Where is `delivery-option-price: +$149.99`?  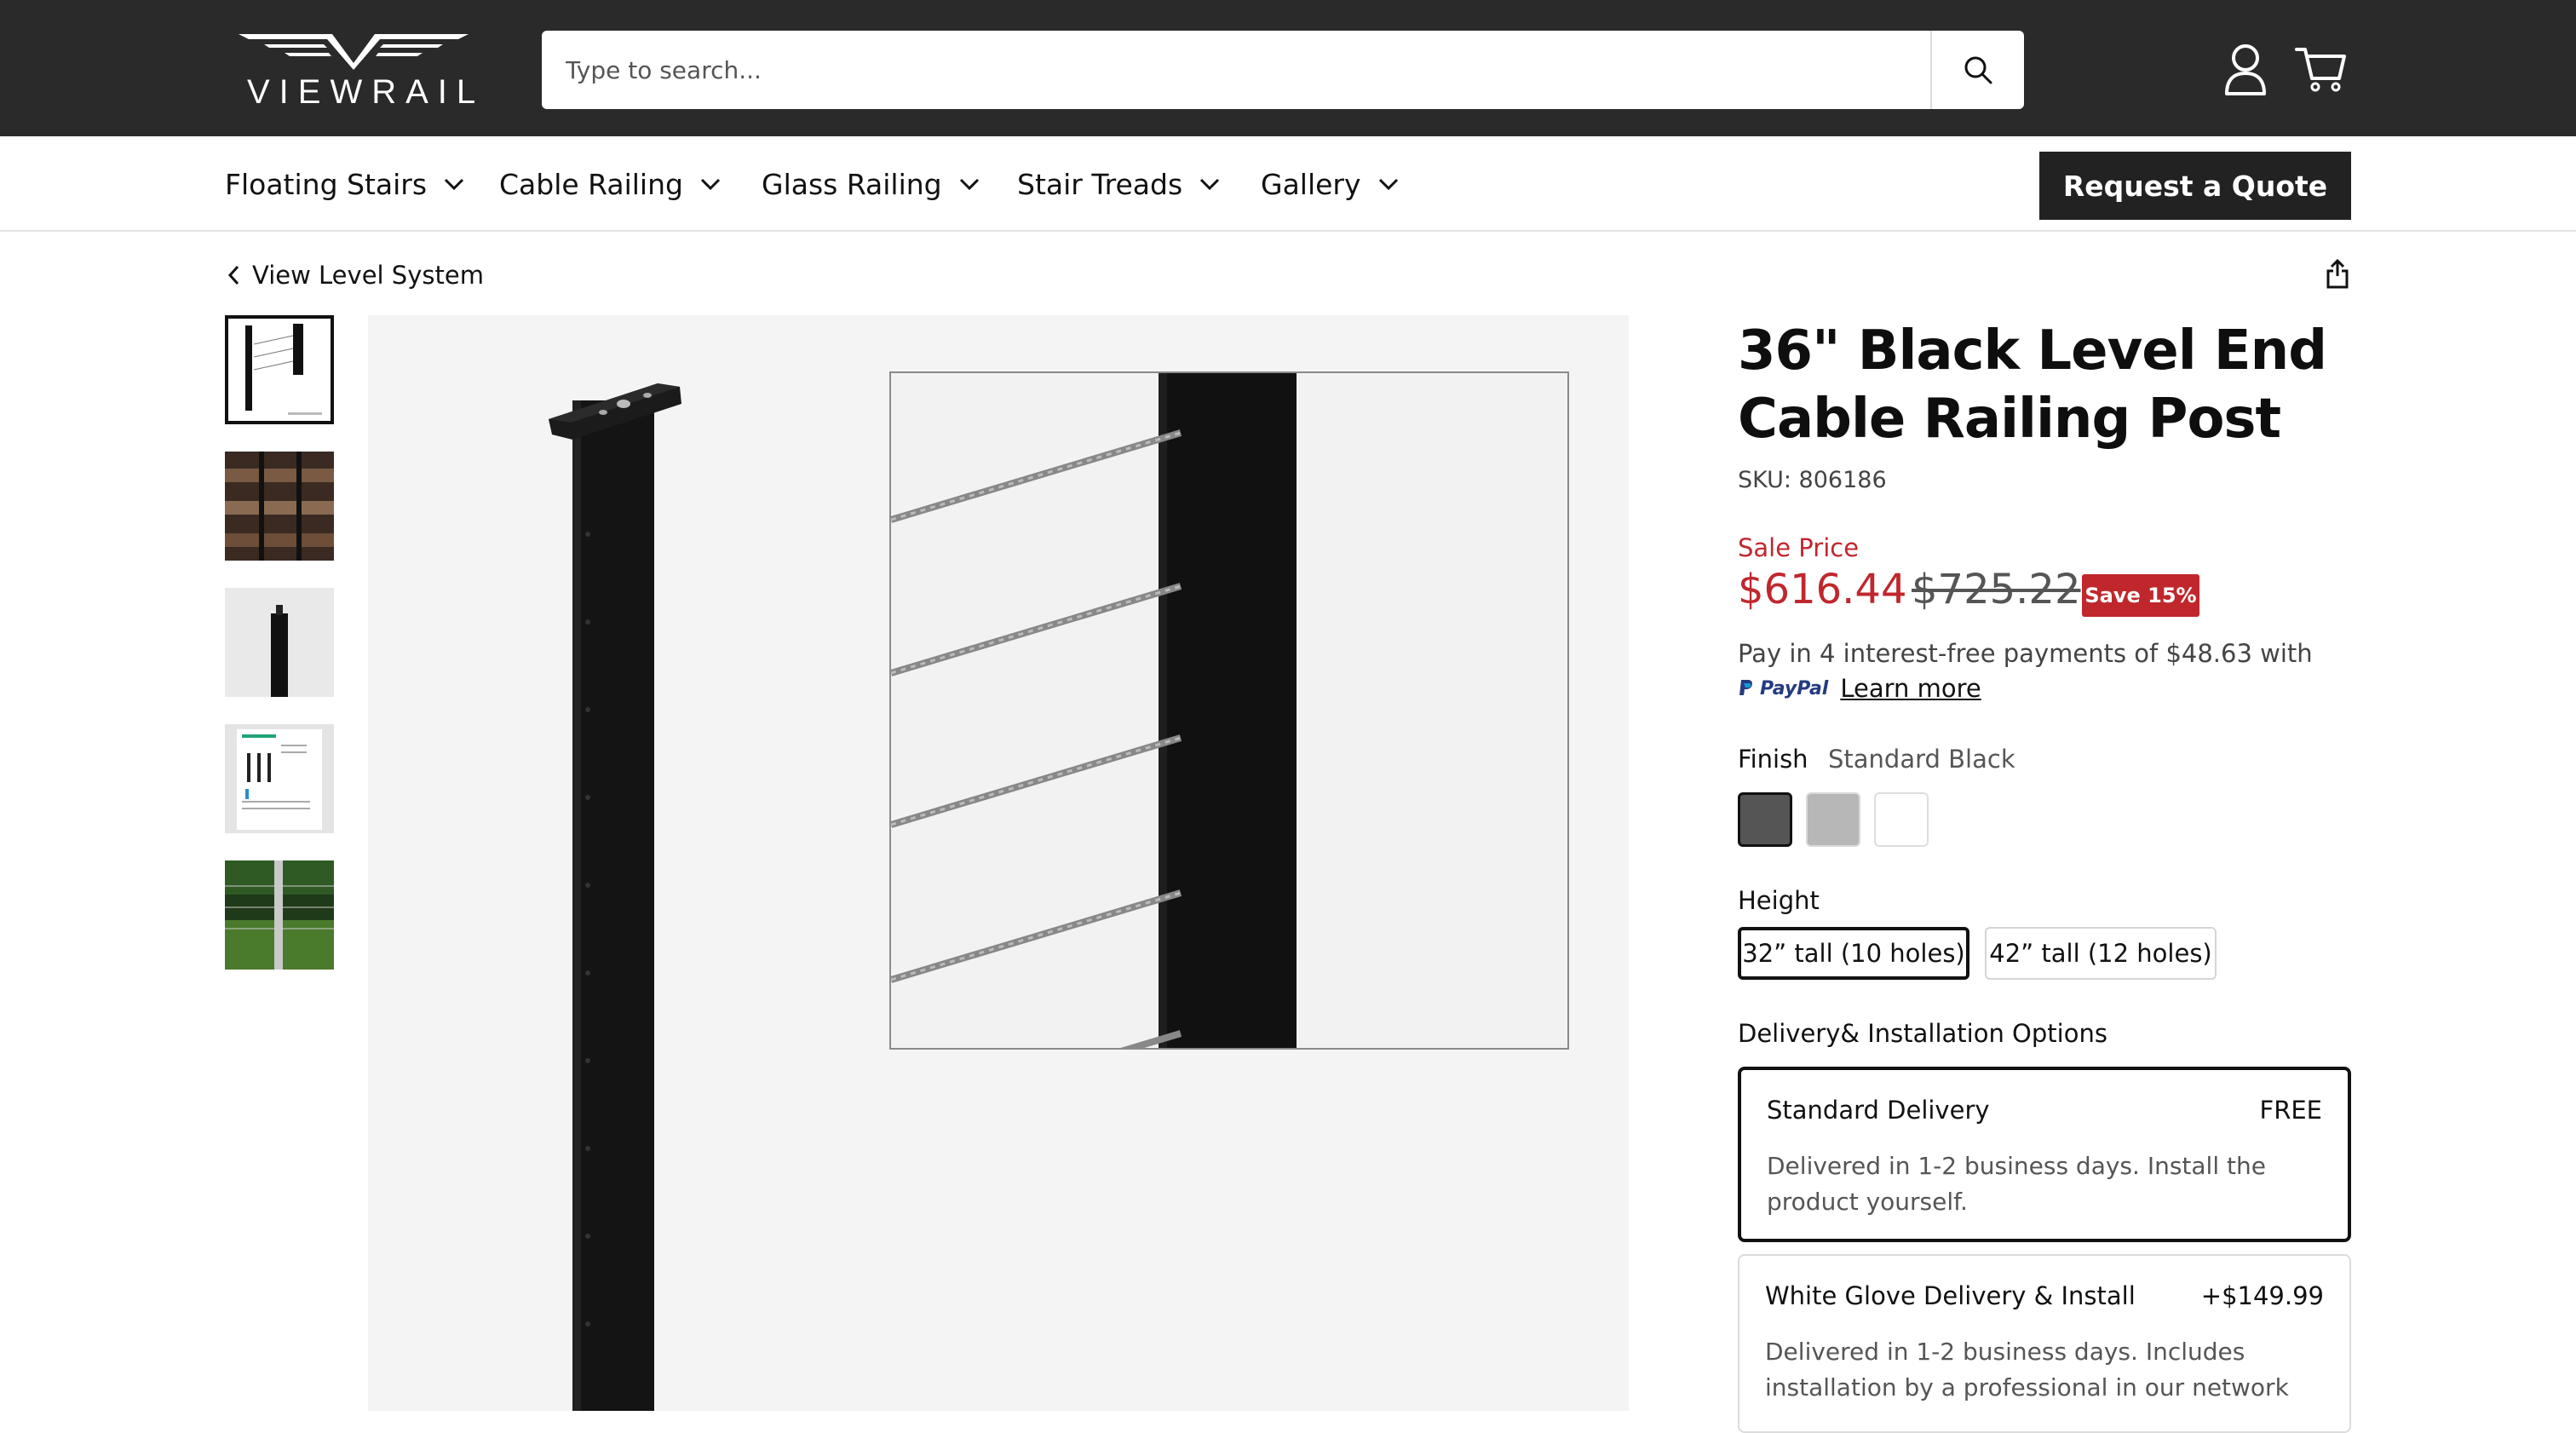
delivery-option-price: +$149.99 is located at coordinates (2262, 1295).